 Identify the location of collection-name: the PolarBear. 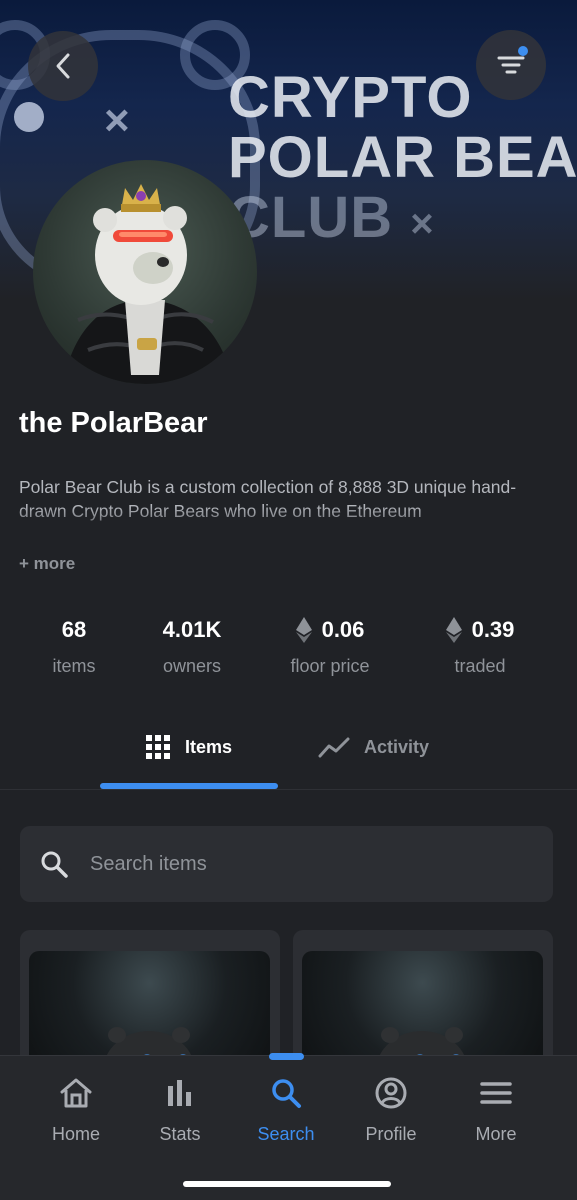
(113, 423).